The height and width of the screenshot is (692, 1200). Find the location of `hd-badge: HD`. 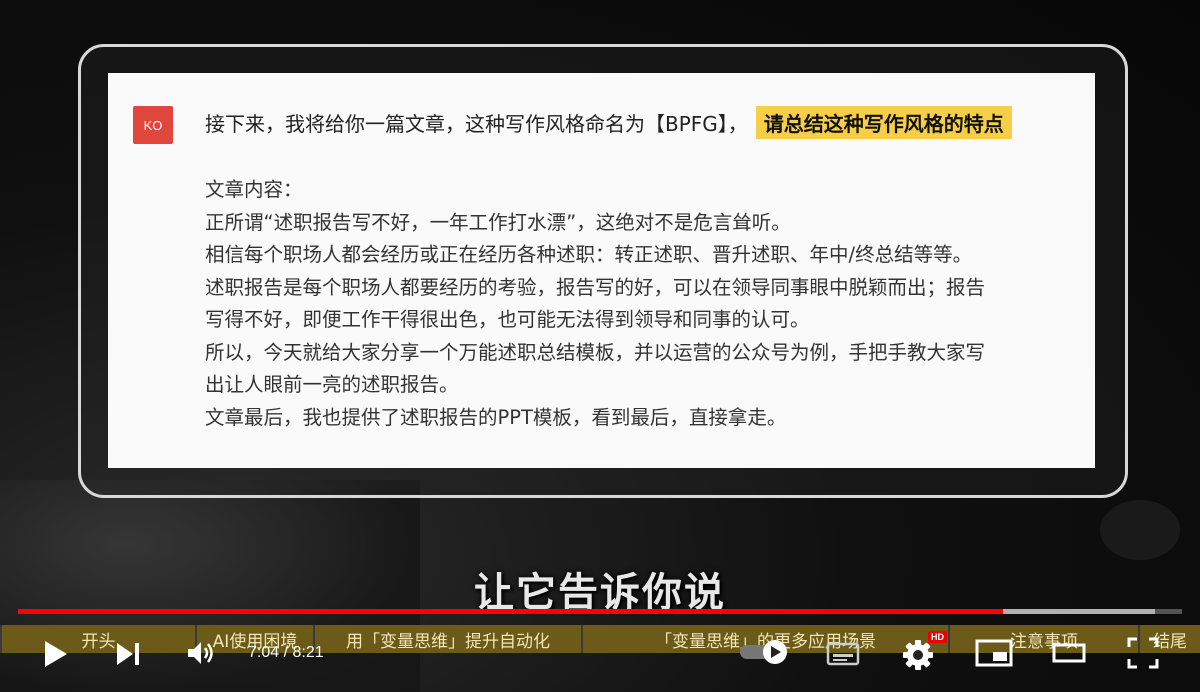

hd-badge: HD is located at coordinates (937, 637).